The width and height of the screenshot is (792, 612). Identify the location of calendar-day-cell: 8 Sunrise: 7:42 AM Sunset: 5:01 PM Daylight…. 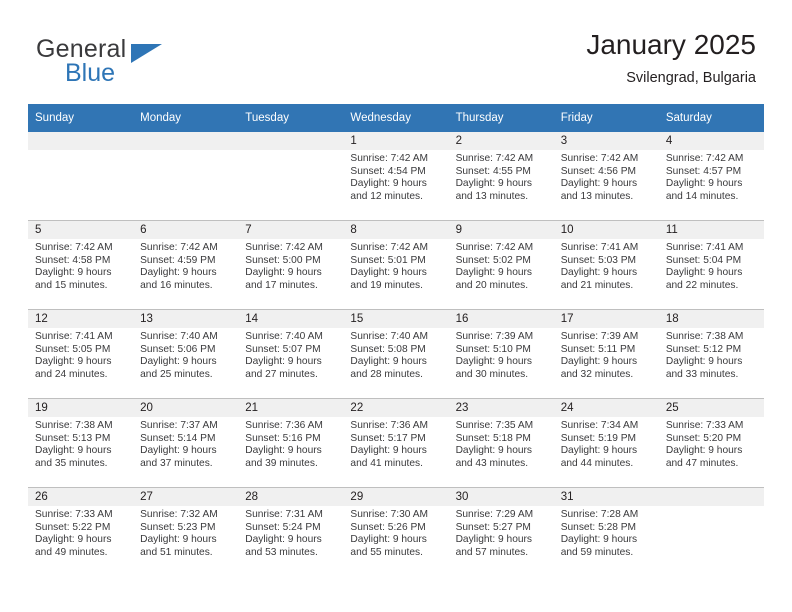
(396, 265).